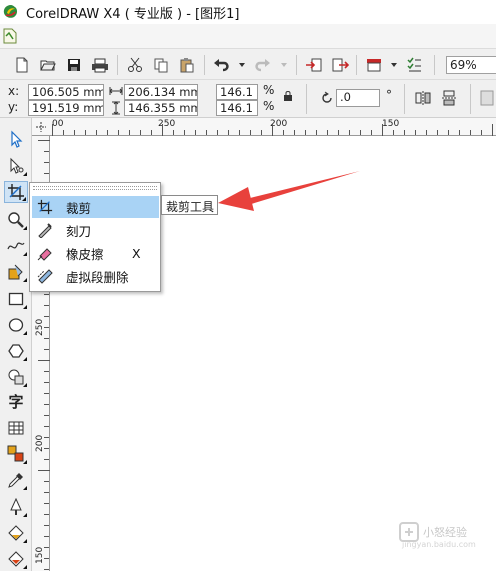 The image size is (496, 571). Describe the element at coordinates (314, 65) in the screenshot. I see `import-icon` at that location.